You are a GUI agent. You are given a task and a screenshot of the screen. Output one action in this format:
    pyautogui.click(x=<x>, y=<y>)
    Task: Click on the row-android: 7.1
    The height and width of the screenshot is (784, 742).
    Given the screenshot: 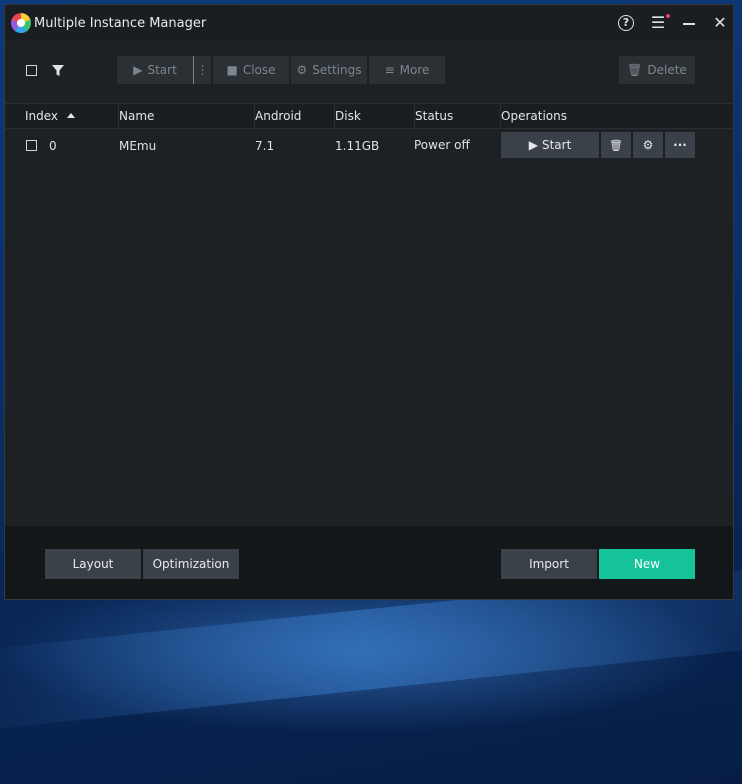 What is the action you would take?
    pyautogui.click(x=265, y=146)
    